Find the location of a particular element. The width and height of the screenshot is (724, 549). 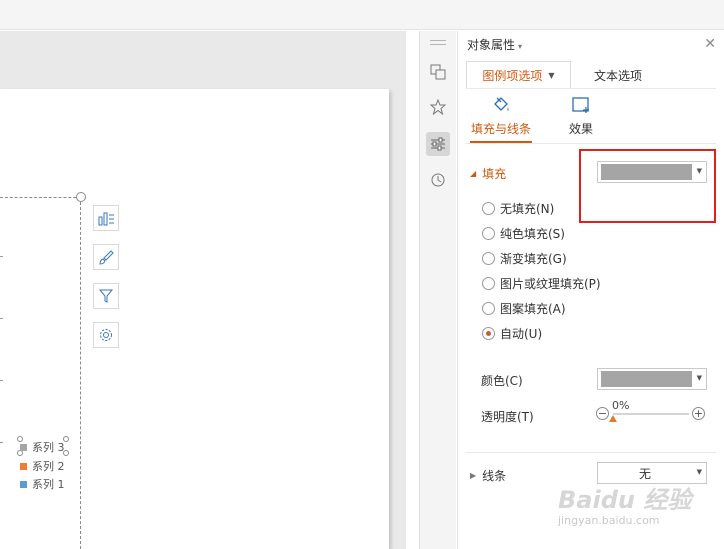

panel-tabs: 图例项选项 ▼ 文本选项 is located at coordinates (591, 75).